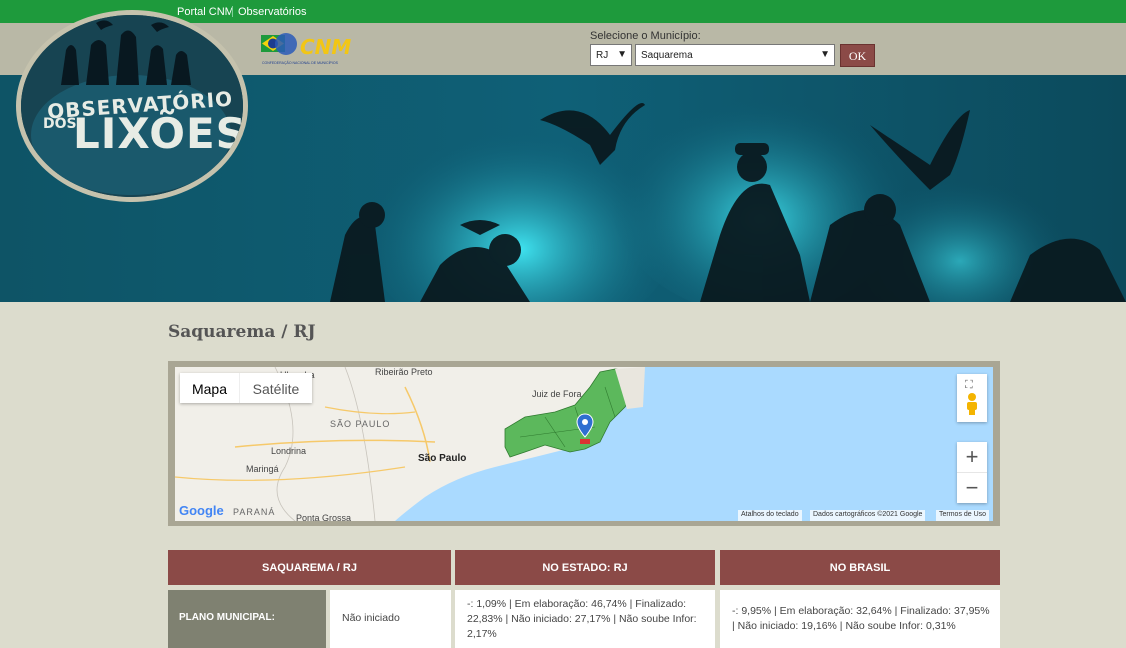 Image resolution: width=1126 pixels, height=648 pixels. I want to click on cnm-logo-subtitle: CONFEDERAÇÃO NACIONAL DE MUNICÍPIOS, so click(300, 63).